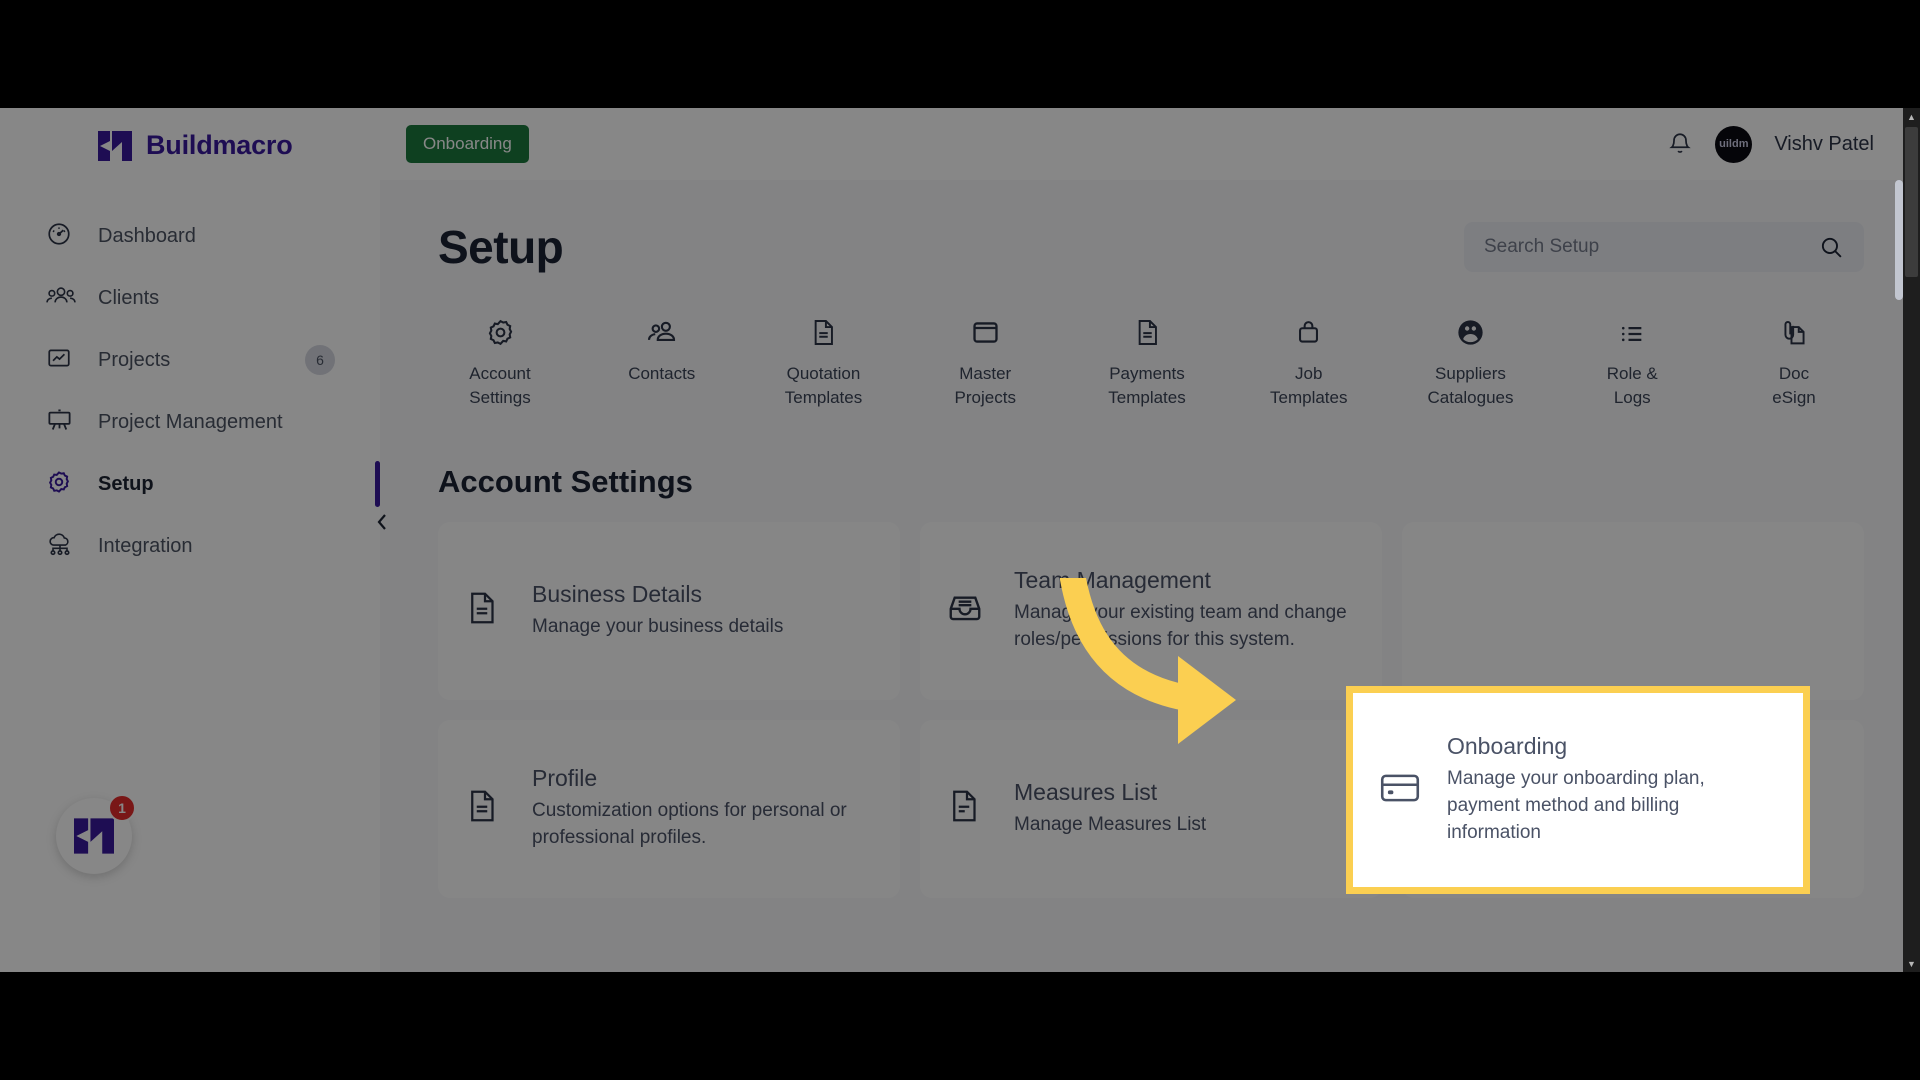  Describe the element at coordinates (1734, 144) in the screenshot. I see `avatar: uildm` at that location.